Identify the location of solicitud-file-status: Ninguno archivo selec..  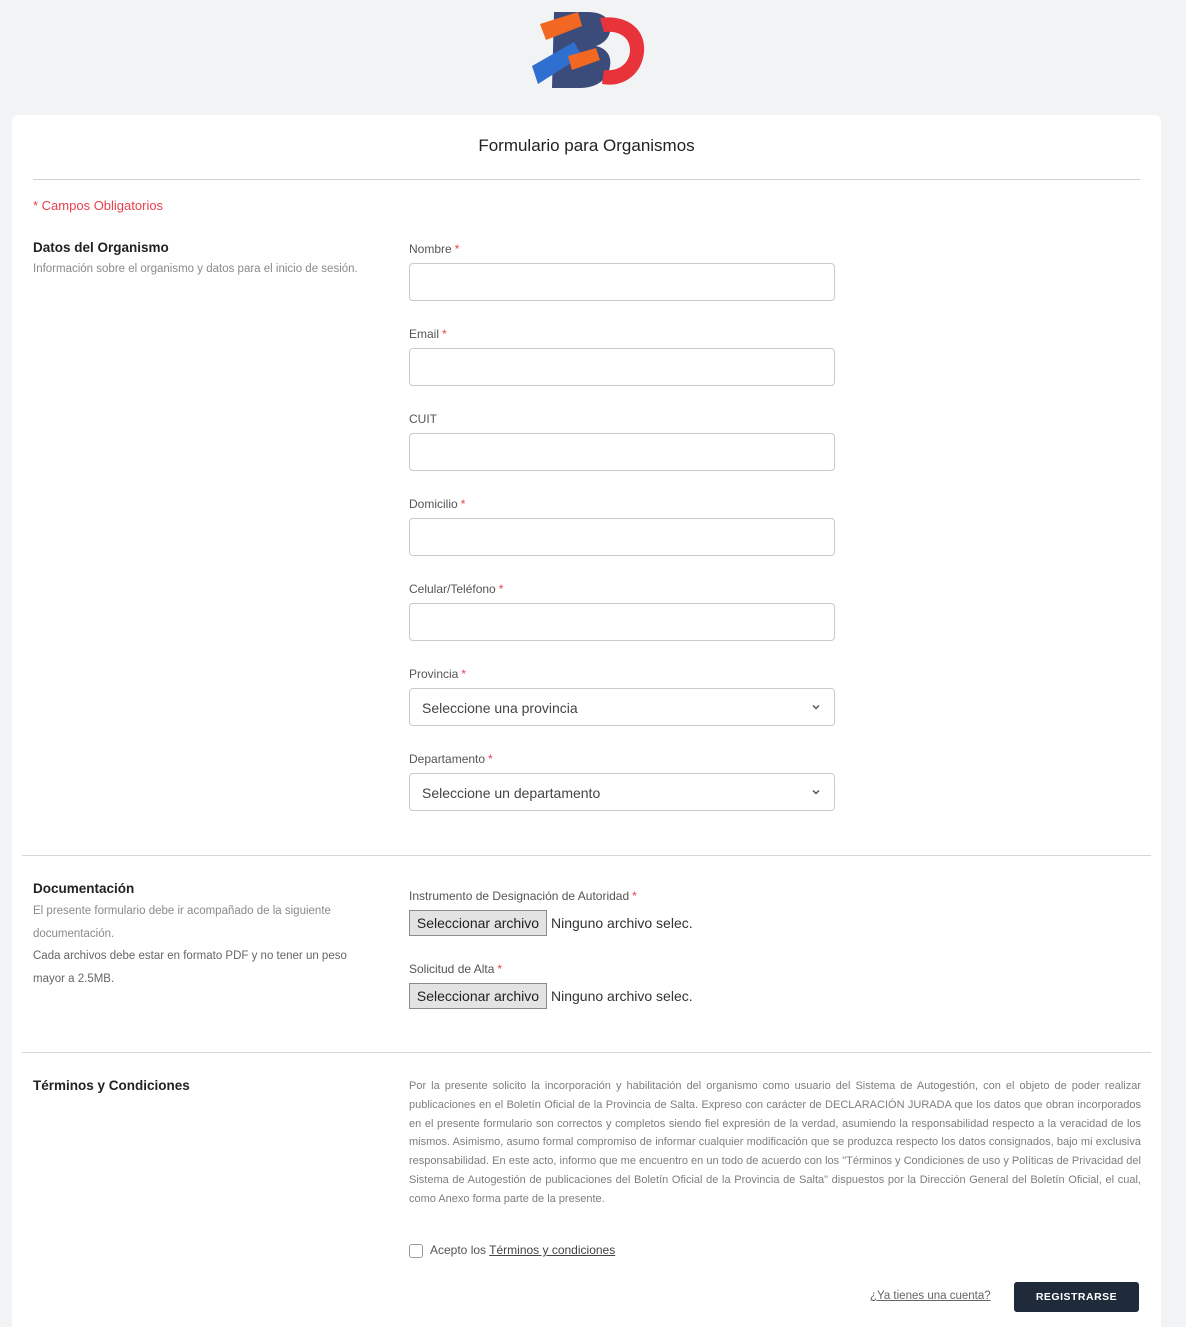
(622, 996).